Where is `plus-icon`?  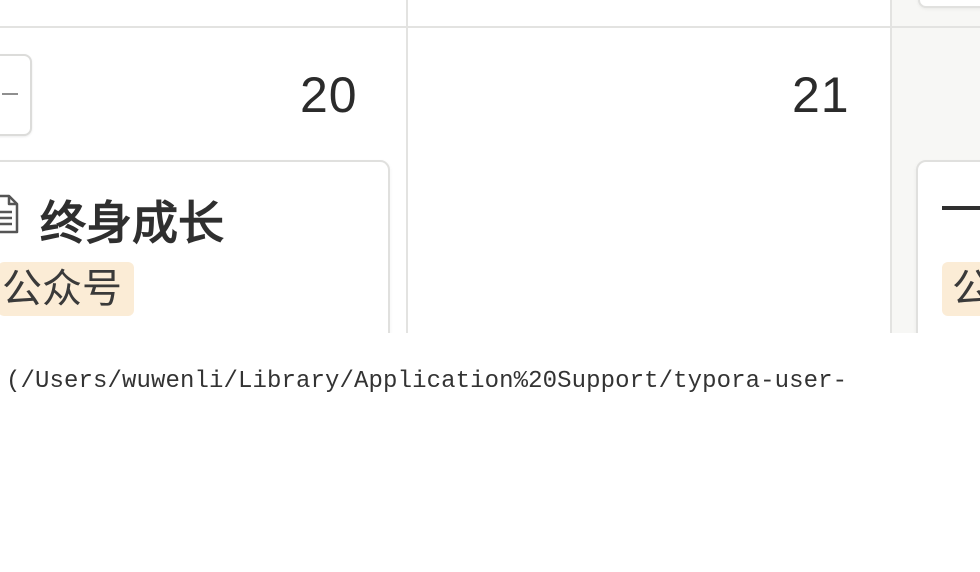
plus-icon is located at coordinates (10, 94).